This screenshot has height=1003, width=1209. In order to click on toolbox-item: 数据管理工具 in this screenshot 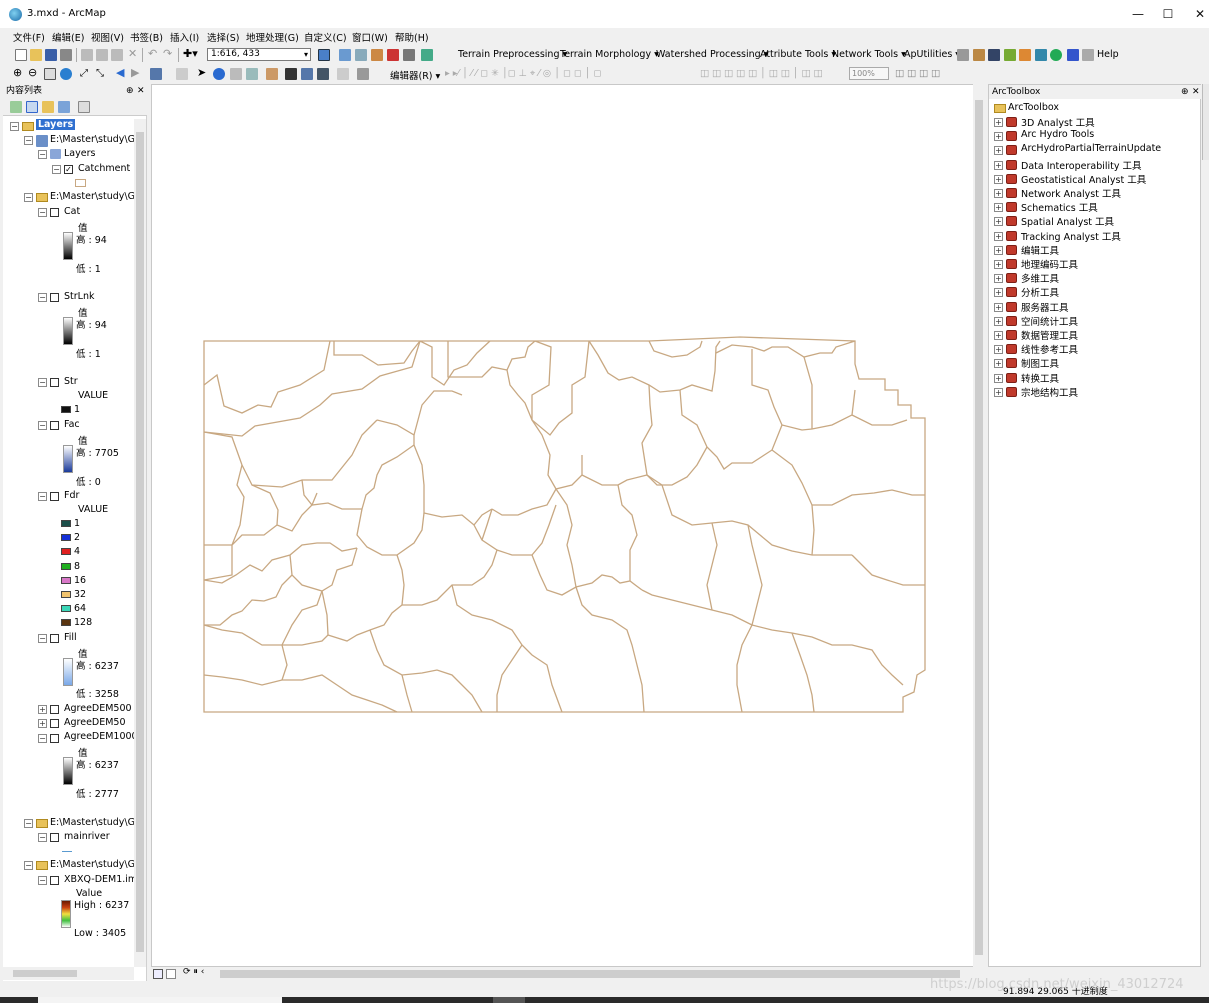, I will do `click(1049, 335)`.